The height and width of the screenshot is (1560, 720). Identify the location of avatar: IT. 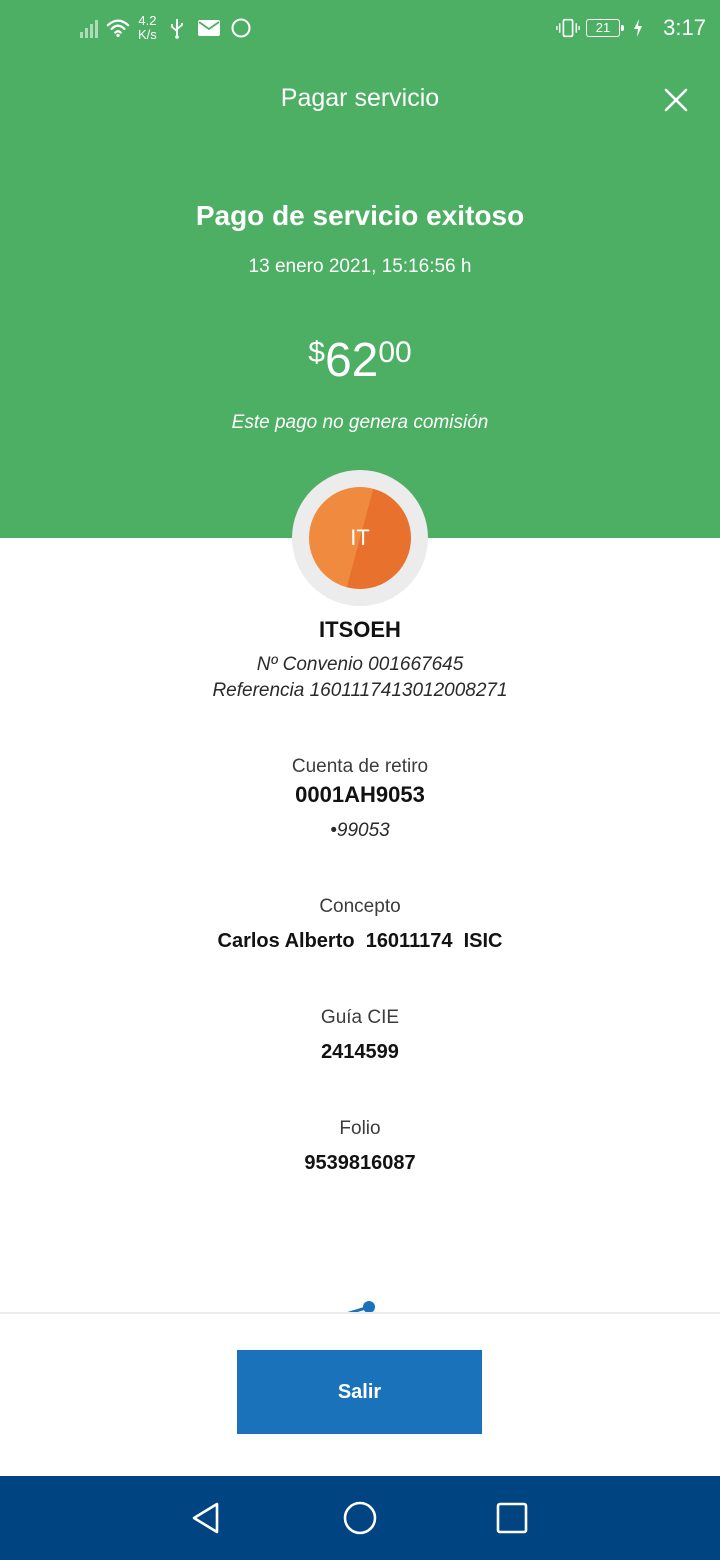
(360, 538).